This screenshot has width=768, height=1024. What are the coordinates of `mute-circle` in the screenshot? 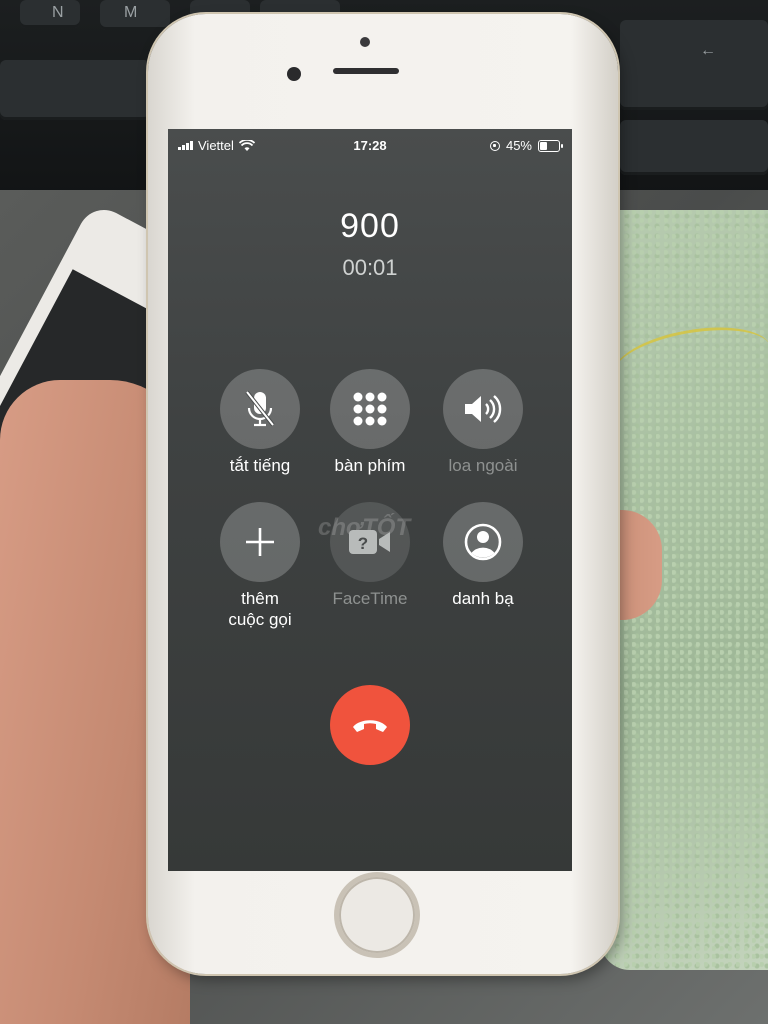 It's located at (260, 409).